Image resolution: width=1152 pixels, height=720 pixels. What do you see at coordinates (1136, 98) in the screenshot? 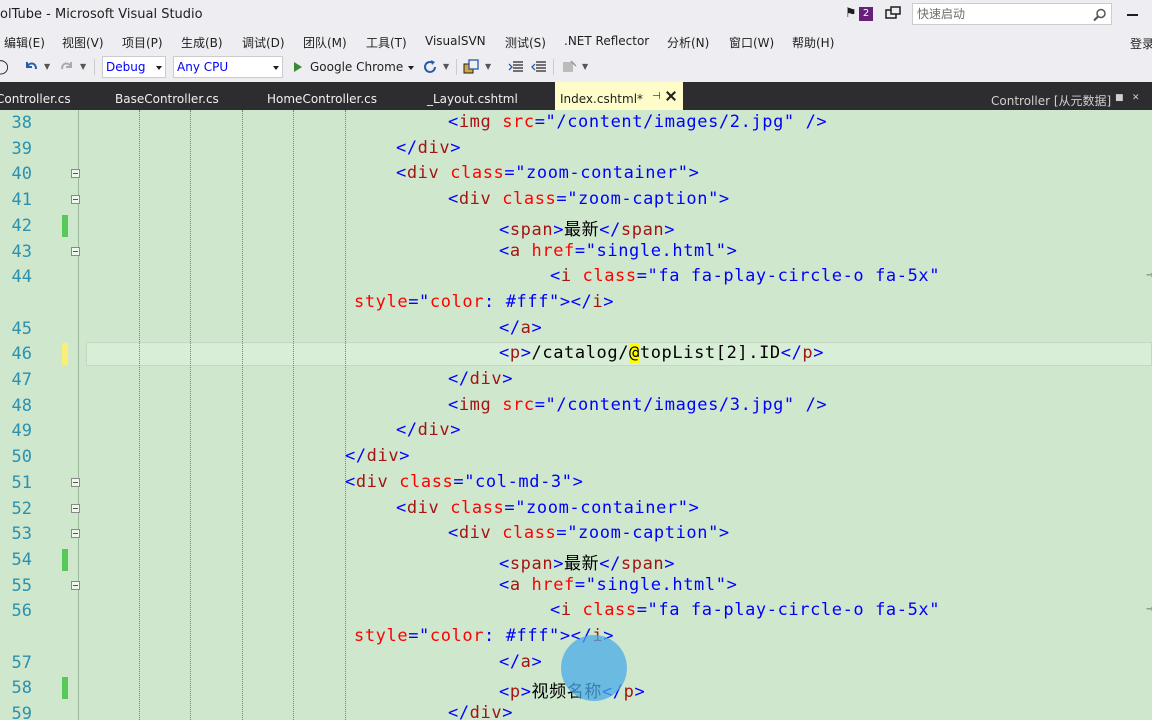
I see `close-icon: ✕` at bounding box center [1136, 98].